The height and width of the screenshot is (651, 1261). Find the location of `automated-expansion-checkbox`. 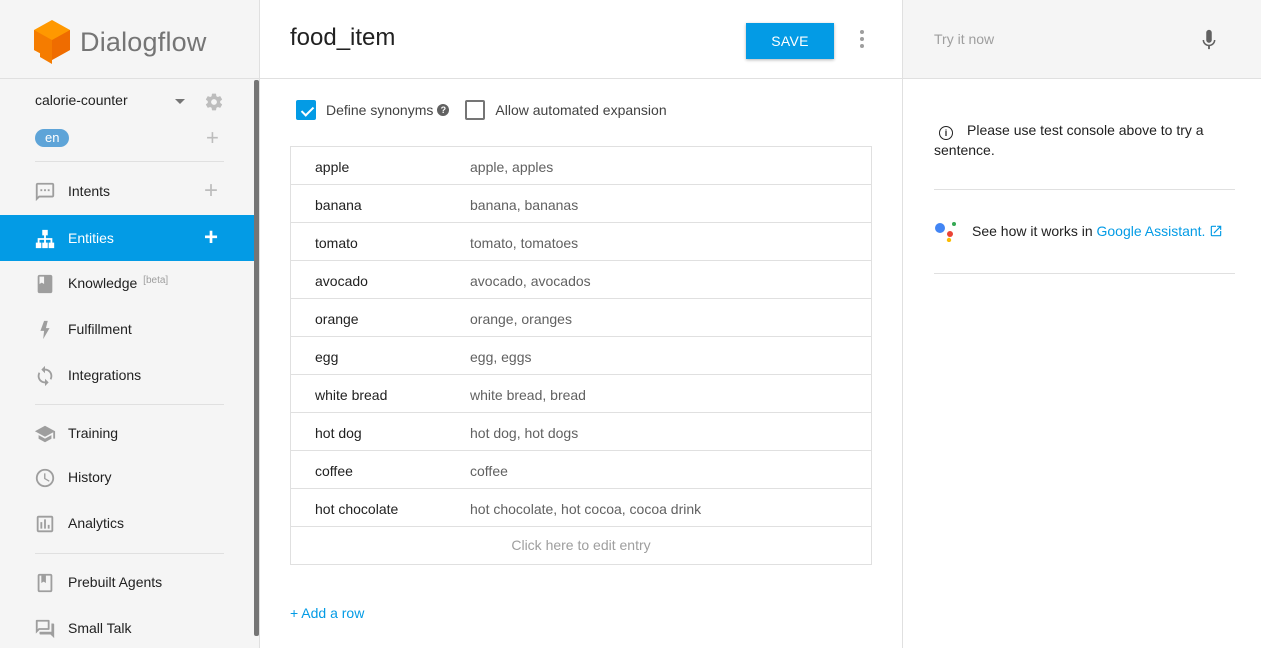

automated-expansion-checkbox is located at coordinates (475, 110).